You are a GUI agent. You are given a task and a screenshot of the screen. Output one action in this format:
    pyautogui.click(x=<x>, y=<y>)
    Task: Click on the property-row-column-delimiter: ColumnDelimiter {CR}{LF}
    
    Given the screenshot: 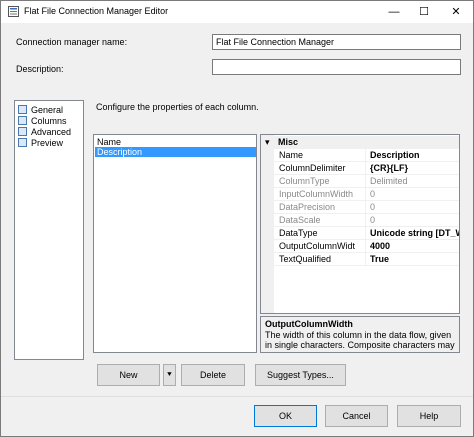 What is the action you would take?
    pyautogui.click(x=366, y=168)
    